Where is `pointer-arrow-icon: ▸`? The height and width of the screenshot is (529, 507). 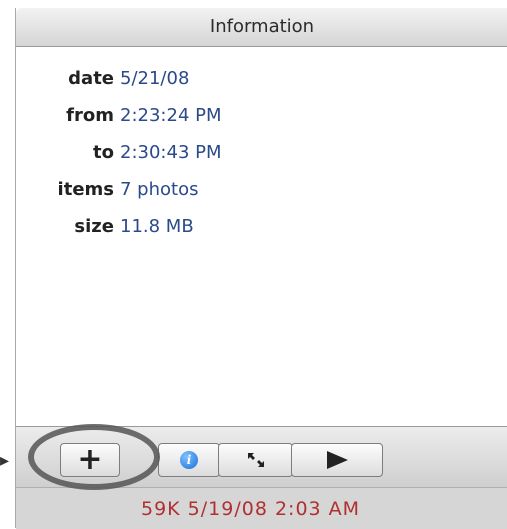
pointer-arrow-icon: ▸ is located at coordinates (5, 460).